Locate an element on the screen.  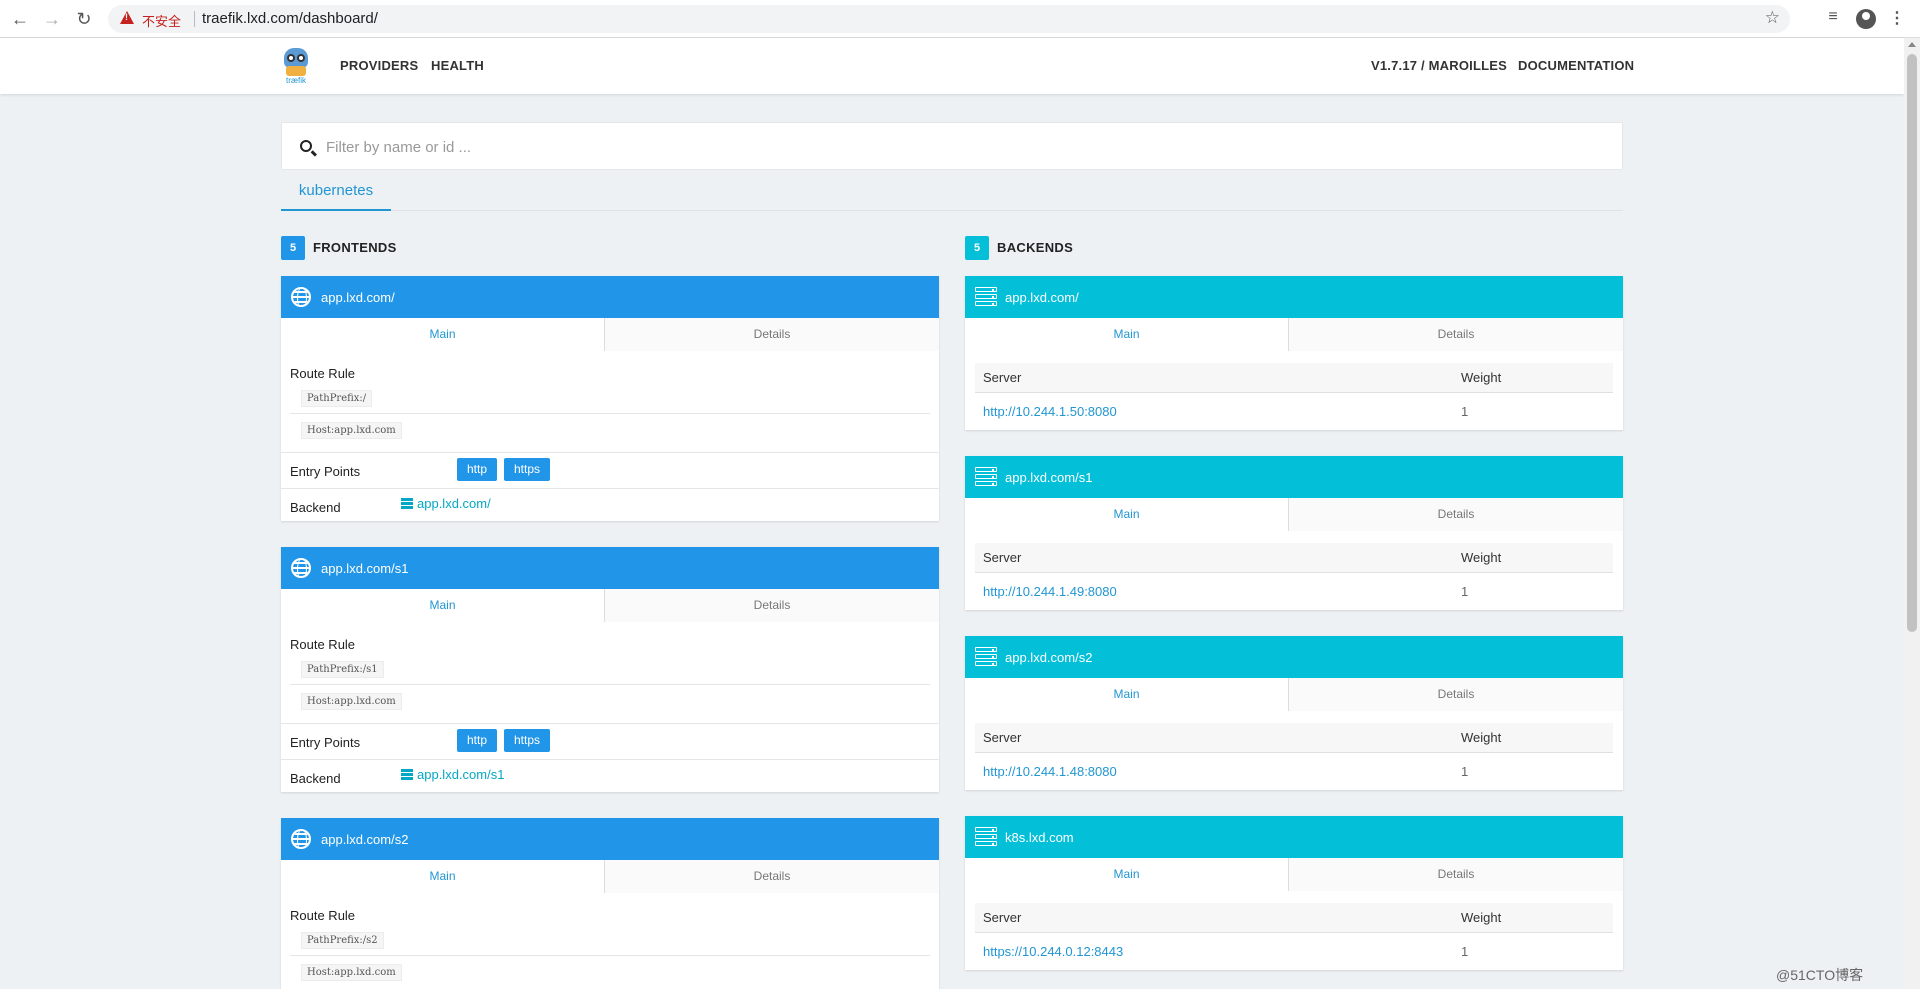
backend-card-header: app.lxd.com/ is located at coordinates (1294, 297).